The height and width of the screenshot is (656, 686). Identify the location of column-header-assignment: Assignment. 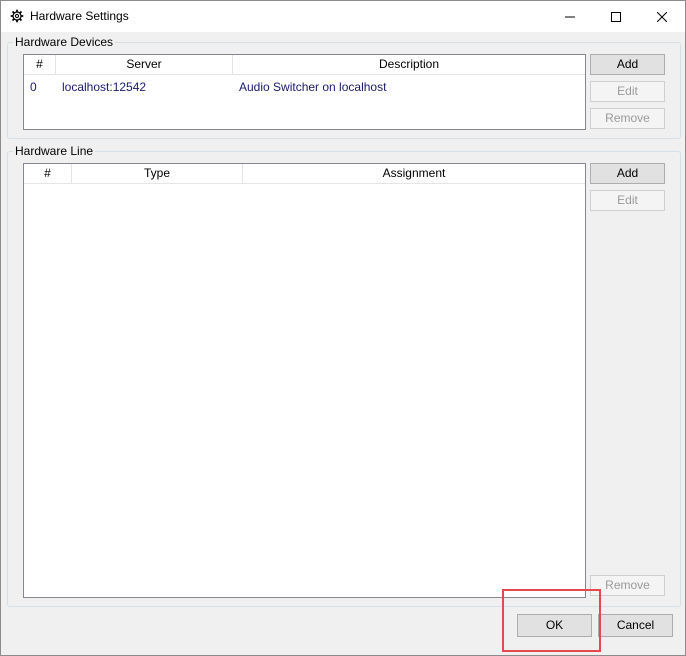
(414, 173).